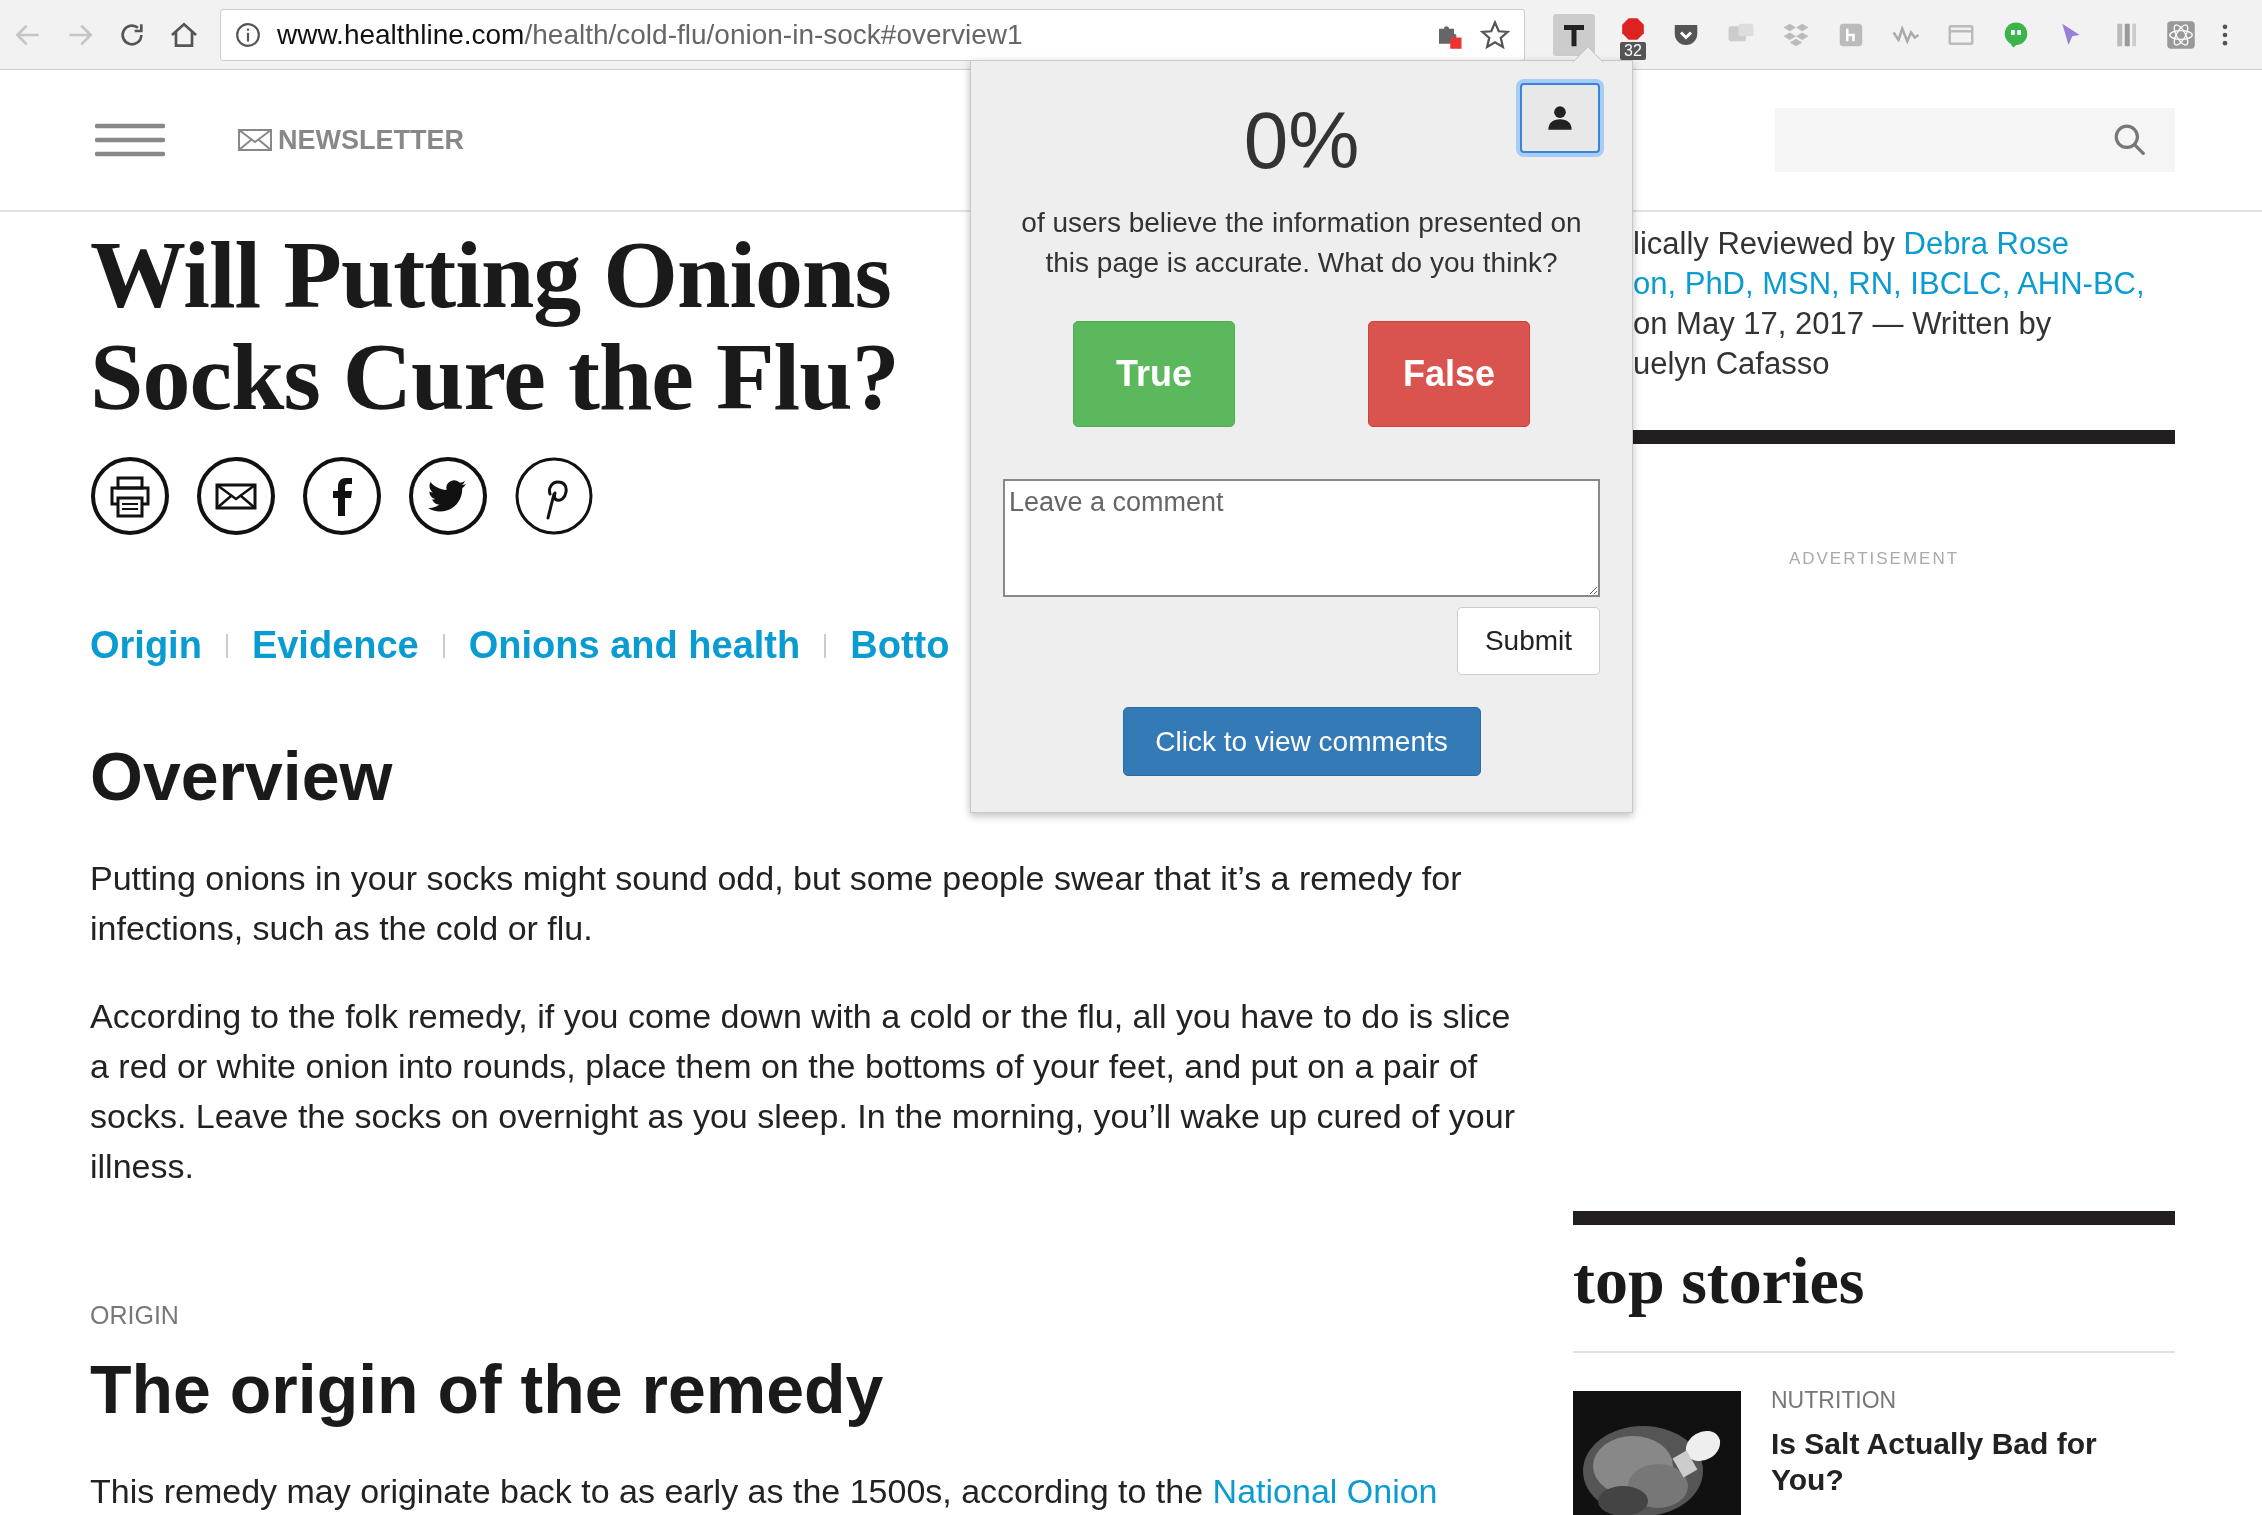 The height and width of the screenshot is (1515, 2262). What do you see at coordinates (1449, 374) in the screenshot?
I see `vote-button: False` at bounding box center [1449, 374].